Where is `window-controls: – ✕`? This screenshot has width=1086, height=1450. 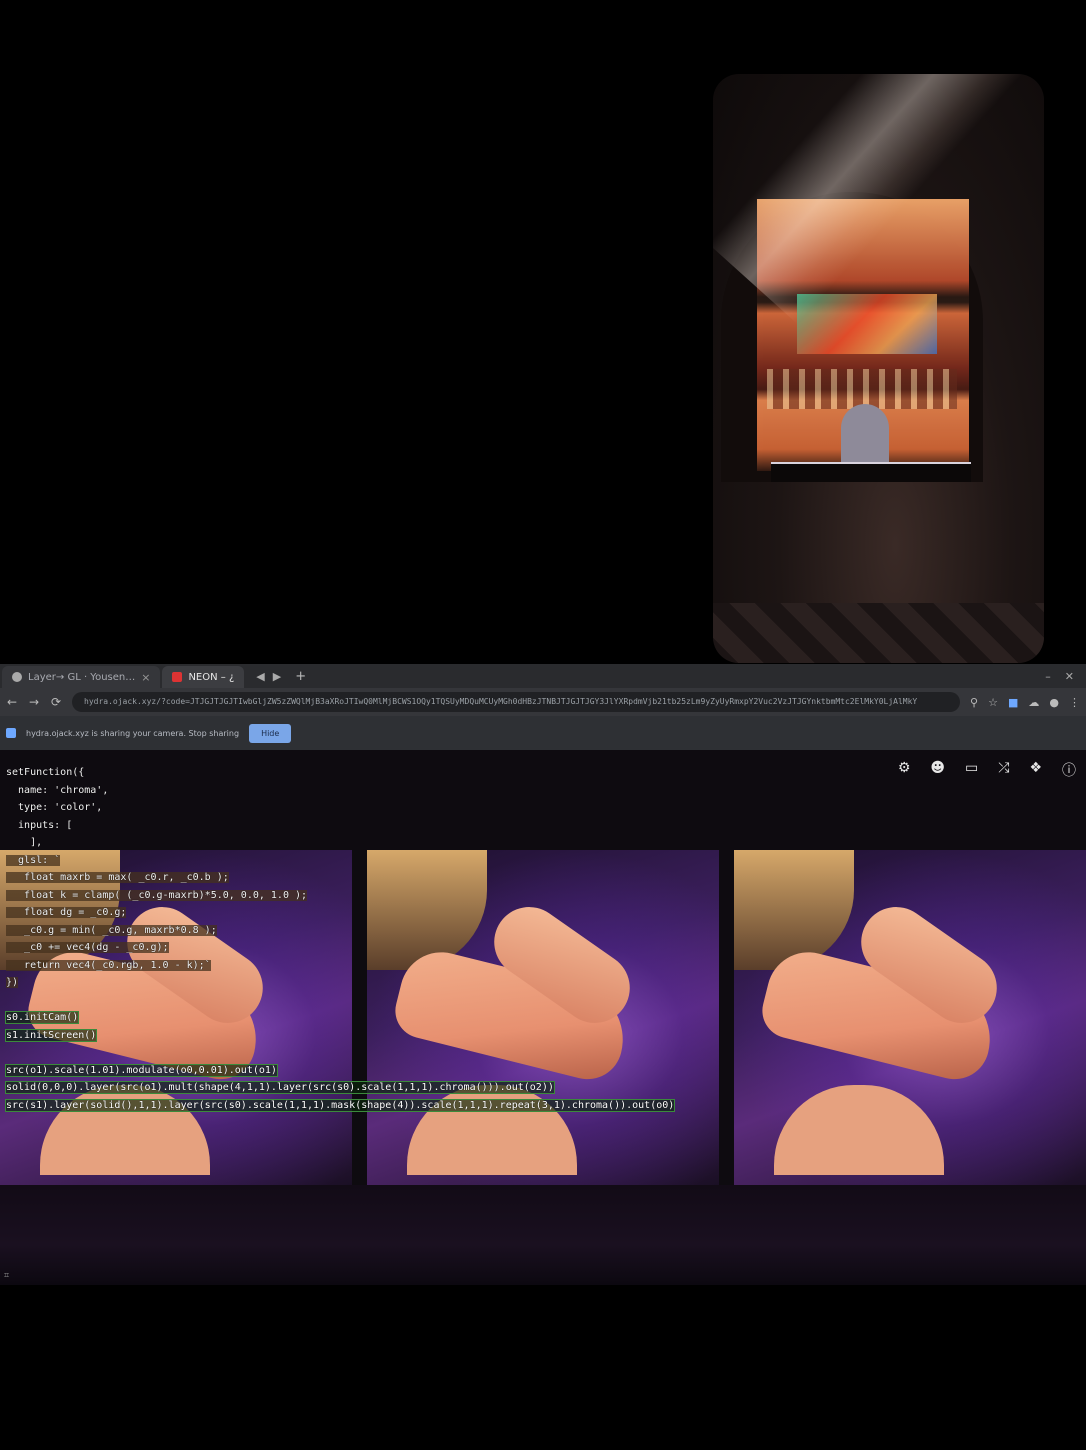 window-controls: – ✕ is located at coordinates (1059, 676).